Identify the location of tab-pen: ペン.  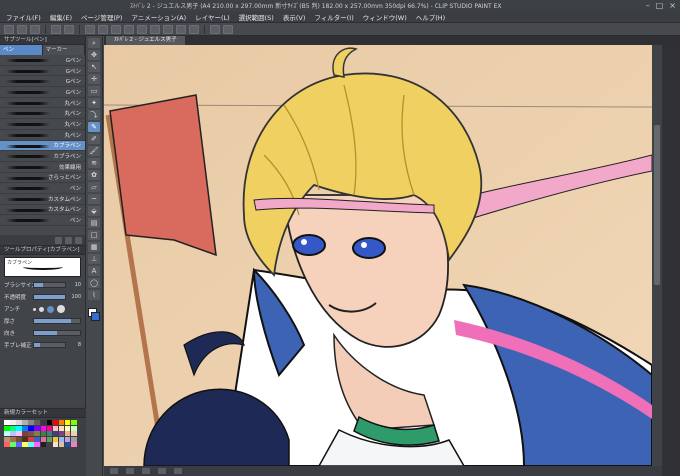
(21, 50).